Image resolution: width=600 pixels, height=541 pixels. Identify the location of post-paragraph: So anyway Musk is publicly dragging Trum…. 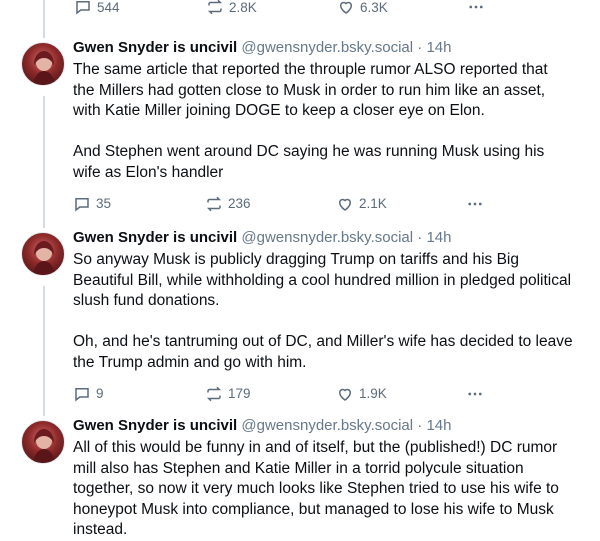
(324, 280).